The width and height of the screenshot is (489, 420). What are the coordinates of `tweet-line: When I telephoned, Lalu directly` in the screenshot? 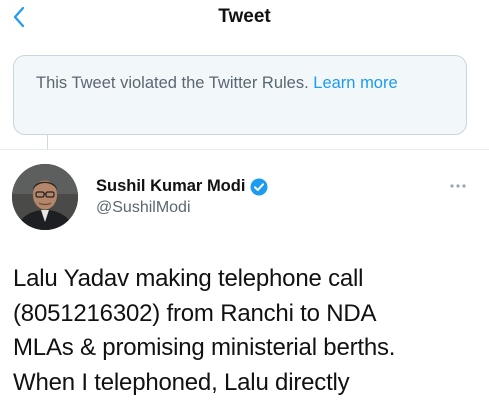 It's located at (181, 382).